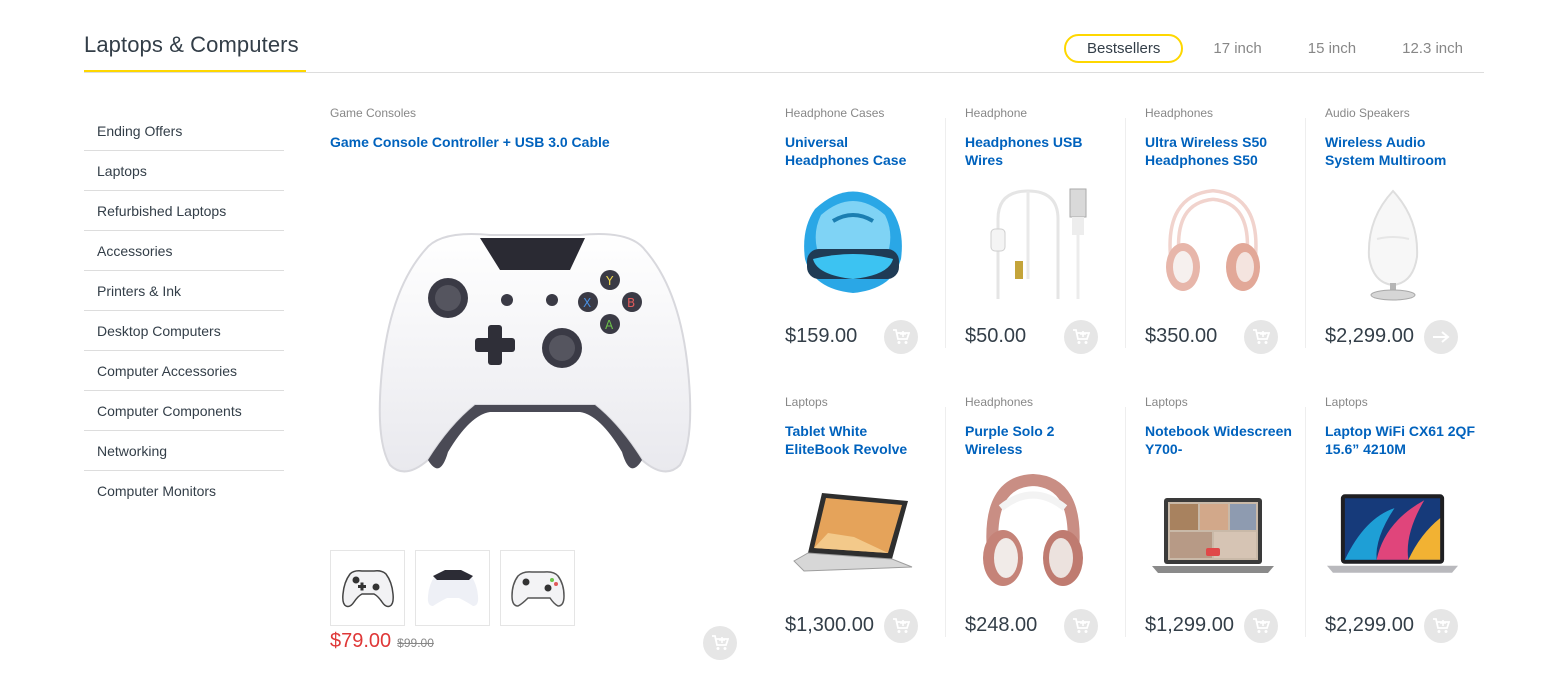 The image size is (1568, 693). I want to click on product-title: Wireless Audio System Multiroom, so click(1400, 151).